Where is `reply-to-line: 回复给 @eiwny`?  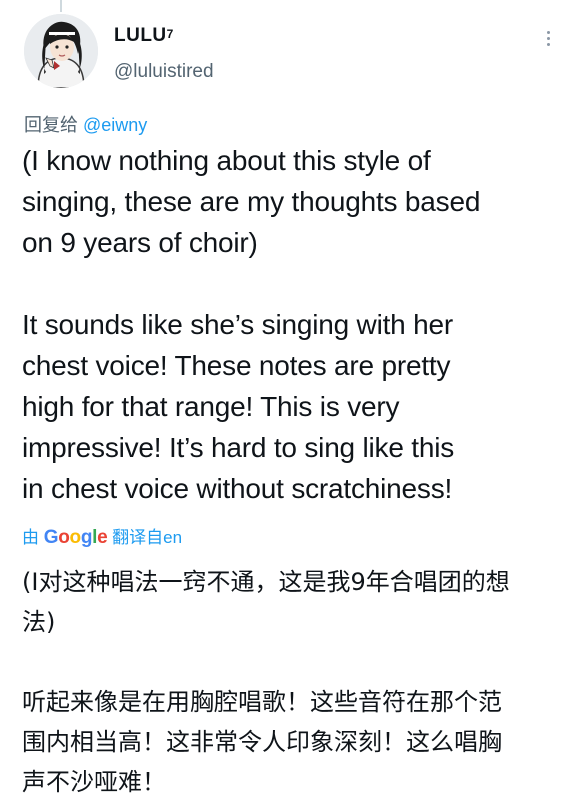 reply-to-line: 回复给 @eiwny is located at coordinates (85, 125).